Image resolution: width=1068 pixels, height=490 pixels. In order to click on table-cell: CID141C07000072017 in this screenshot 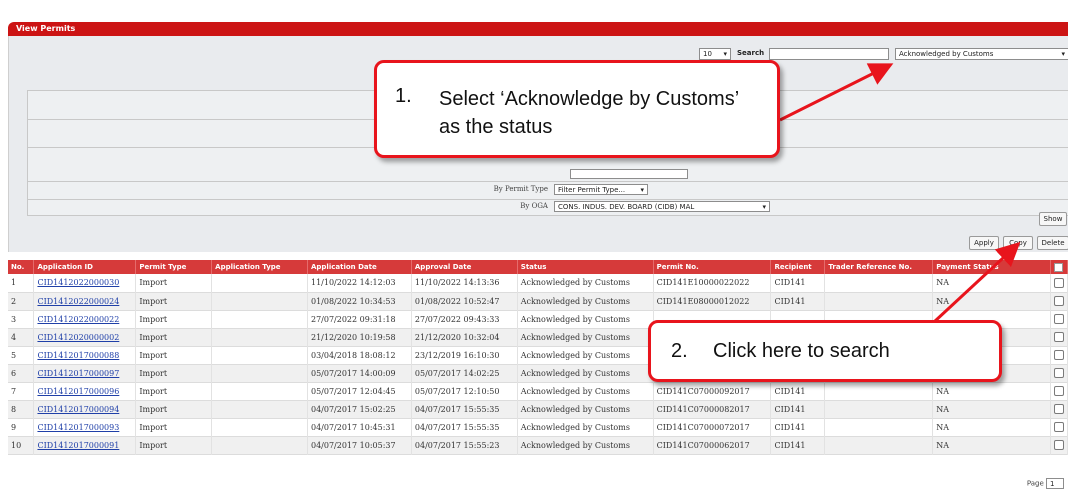, I will do `click(712, 427)`.